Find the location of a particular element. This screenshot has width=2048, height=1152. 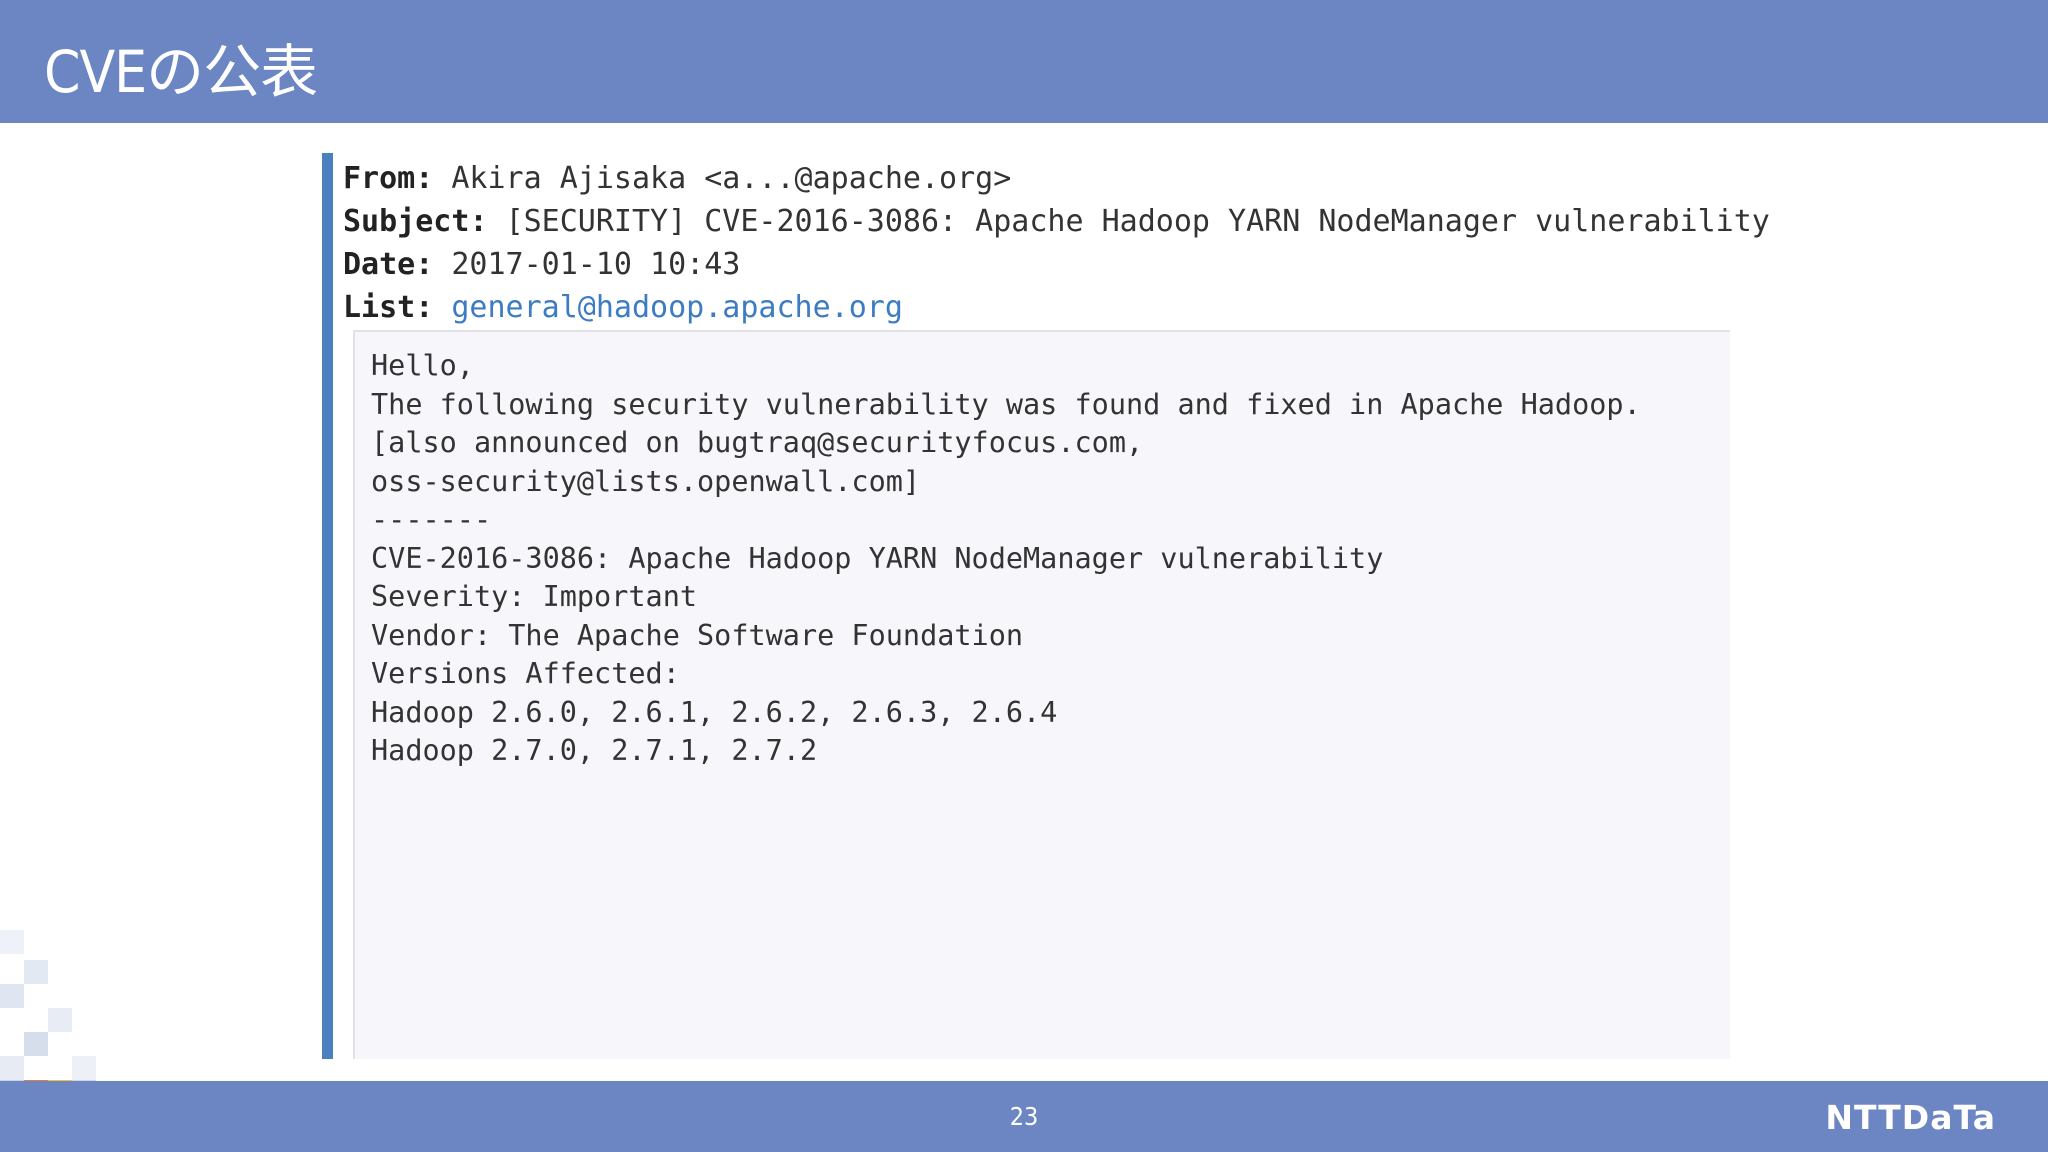

body-line: ------- is located at coordinates (431, 519).